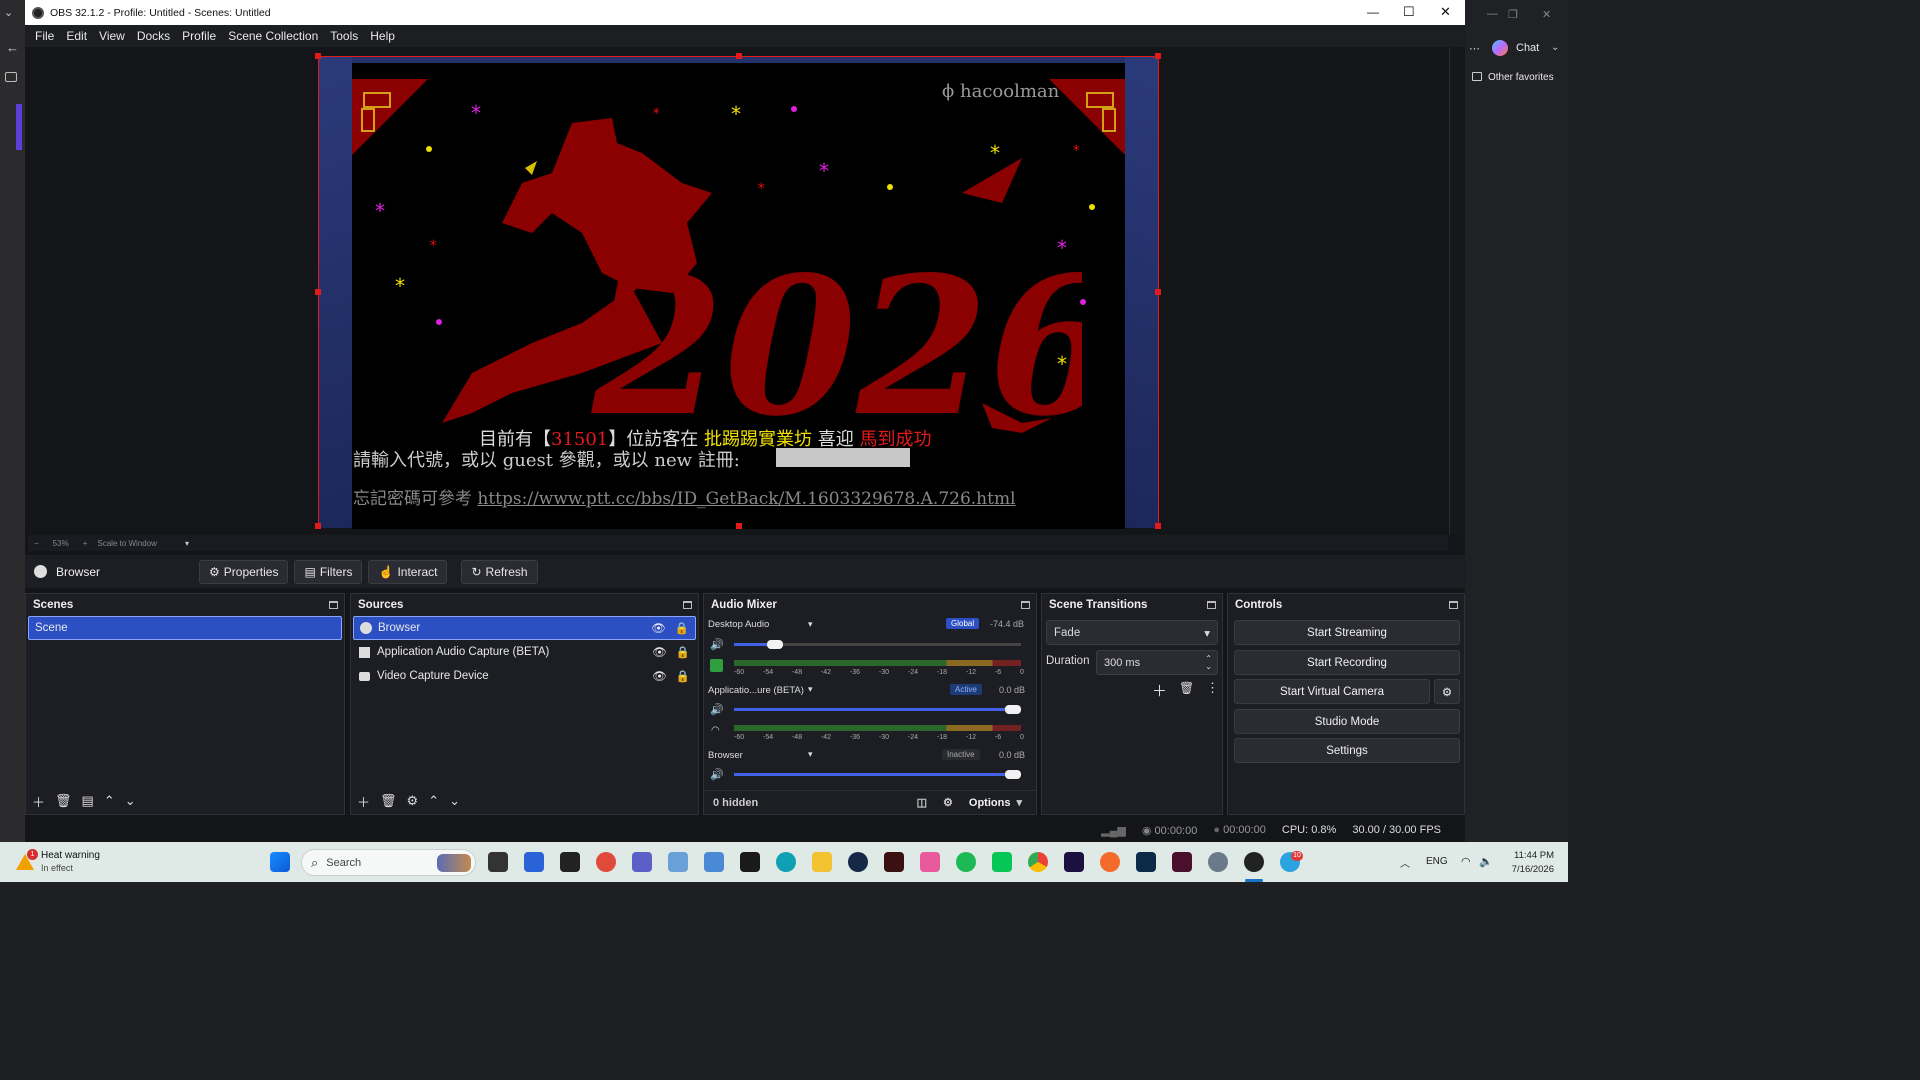 The image size is (1920, 1080). I want to click on scene-item: Scene, so click(185, 628).